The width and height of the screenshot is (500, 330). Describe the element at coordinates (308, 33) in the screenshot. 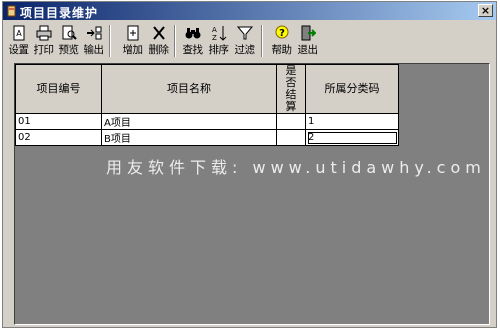

I see `exit-icon` at that location.